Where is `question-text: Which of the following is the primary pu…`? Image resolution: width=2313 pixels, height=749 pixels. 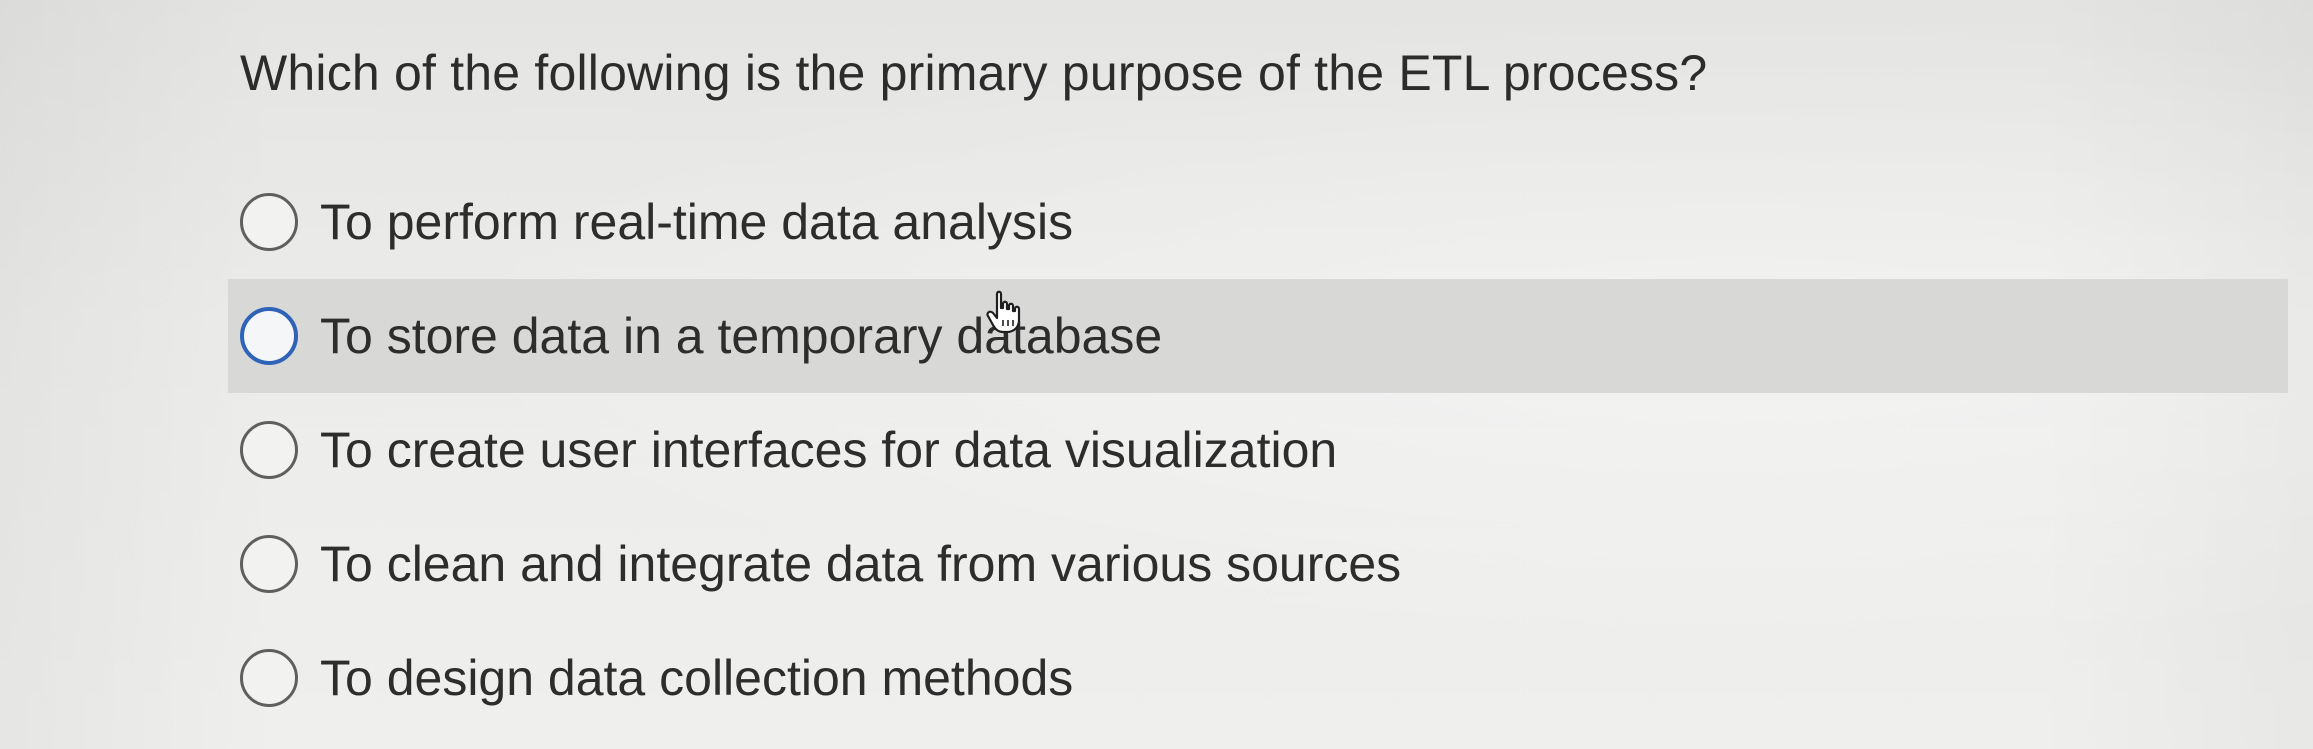 question-text: Which of the following is the primary pu… is located at coordinates (974, 73).